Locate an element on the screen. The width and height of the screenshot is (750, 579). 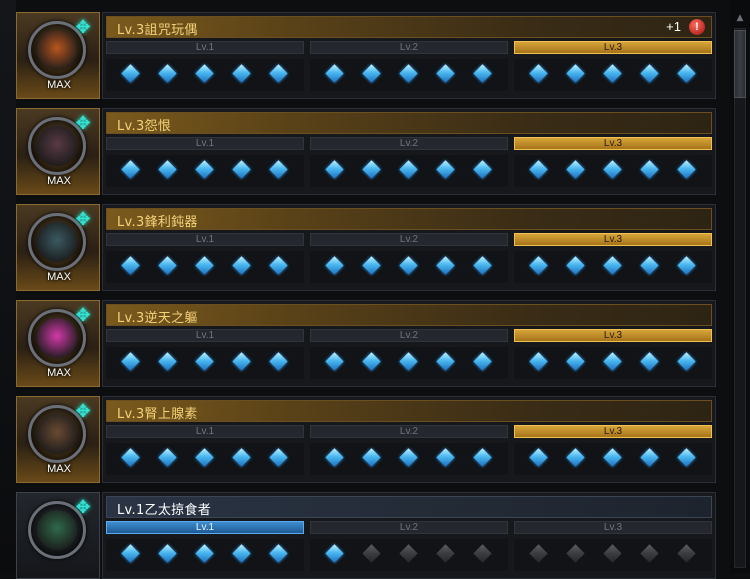
upgrade-row: ✥ Lv.1乙太掠食者 Lv.1 Lv.2 Lv.3 is located at coordinates (370, 535).